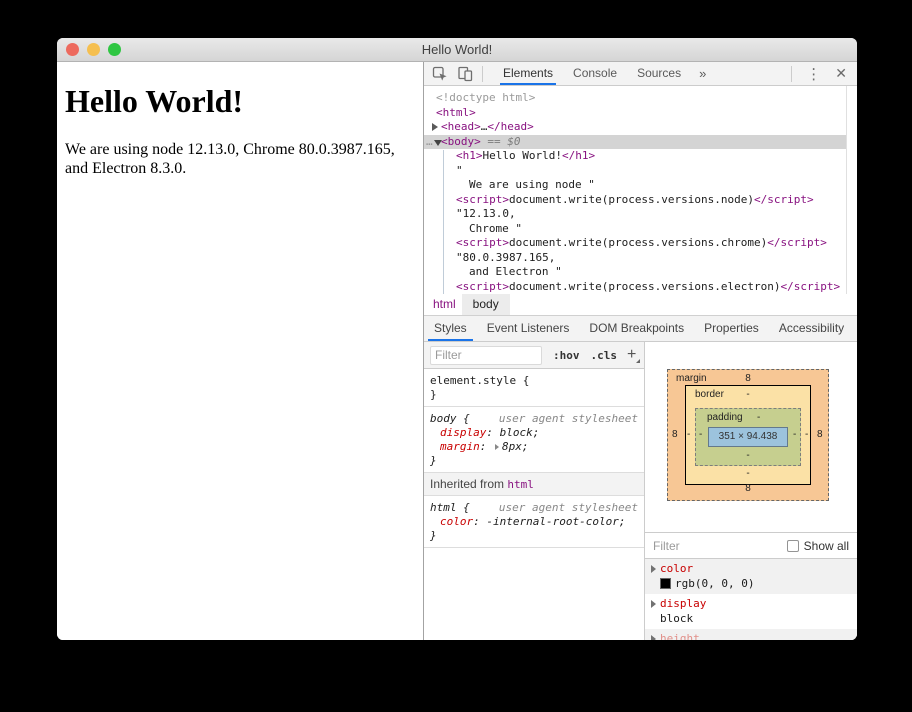 This screenshot has height=712, width=912. What do you see at coordinates (751, 603) in the screenshot?
I see `computed-property-name-row: display` at bounding box center [751, 603].